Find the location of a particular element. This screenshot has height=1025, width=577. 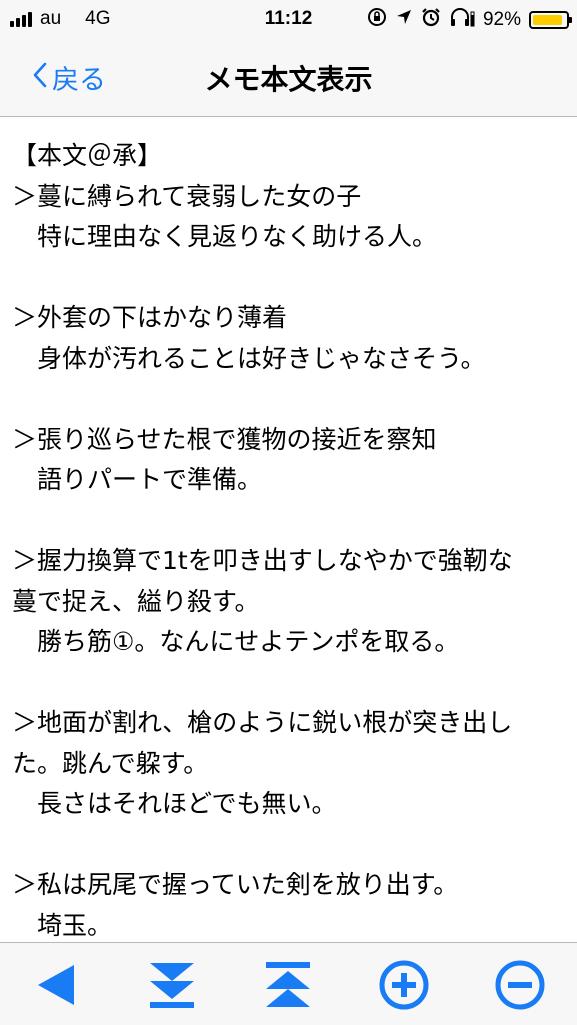

navigation-bar: 戻る メモ本文表示 is located at coordinates (288, 77).